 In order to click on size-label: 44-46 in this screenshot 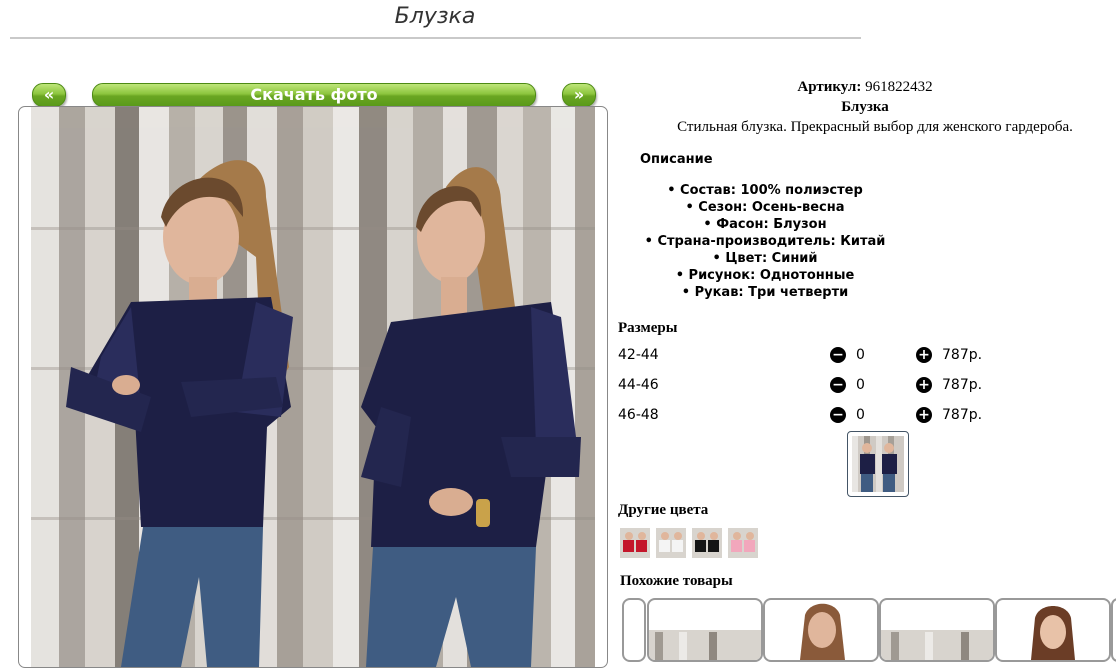, I will do `click(638, 385)`.